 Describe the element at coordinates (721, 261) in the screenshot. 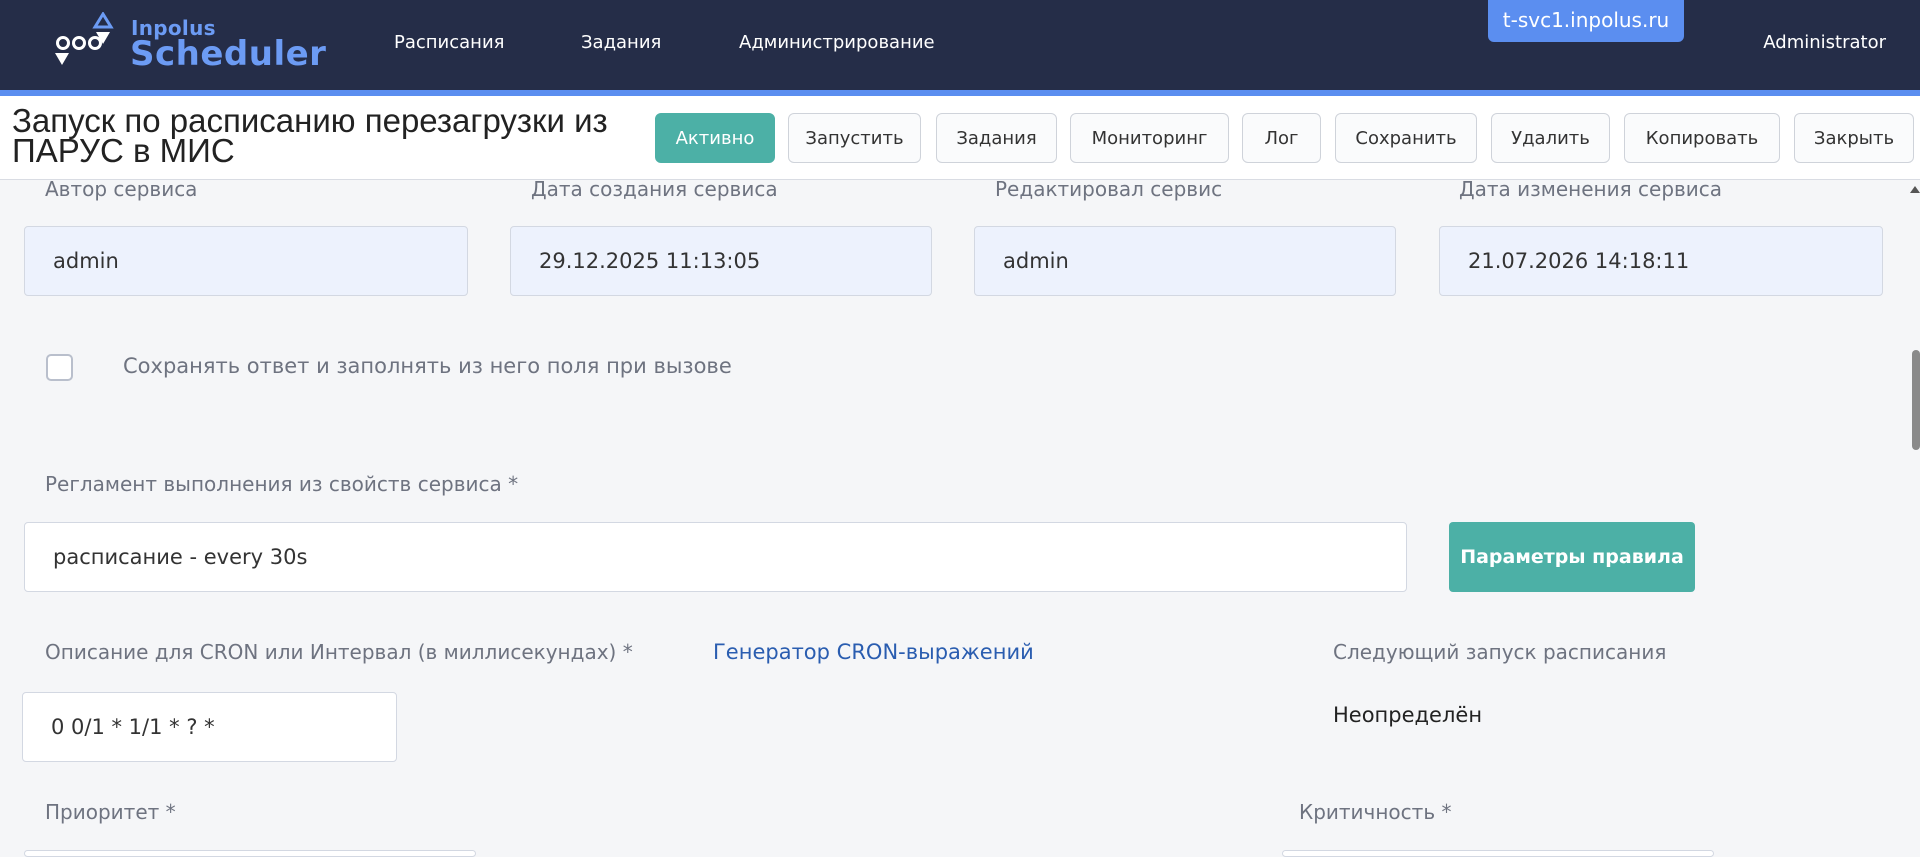

I see `created-date-field: 29.12.2025 11:13:05` at that location.